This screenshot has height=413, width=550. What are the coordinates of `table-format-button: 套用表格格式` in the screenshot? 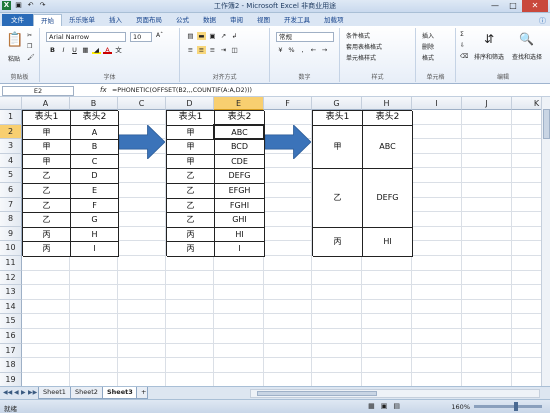 It's located at (364, 46).